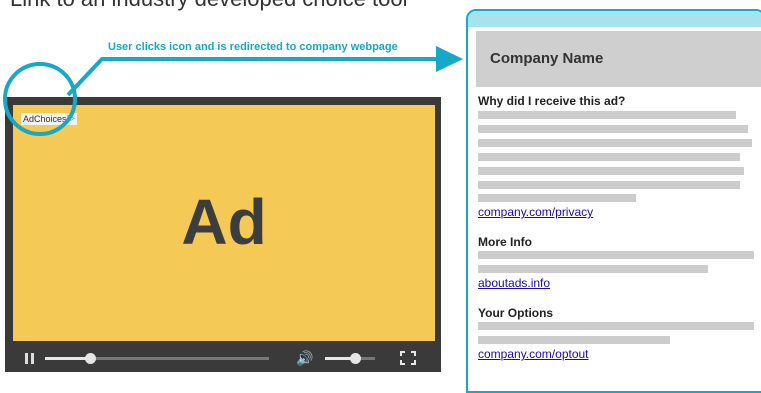  Describe the element at coordinates (618, 59) in the screenshot. I see `company-header: Company Name` at that location.